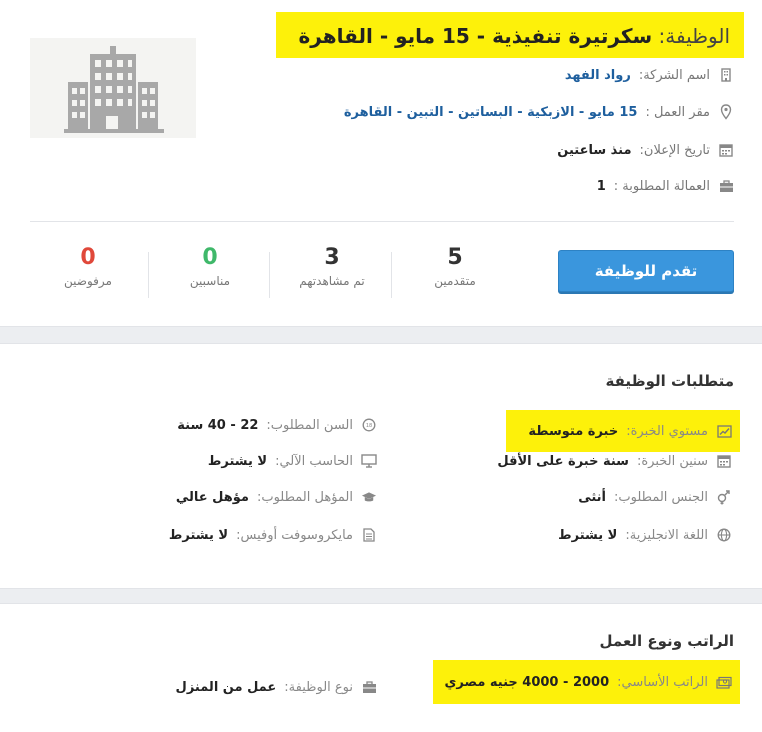 Image resolution: width=762 pixels, height=732 pixels. I want to click on divider, so click(382, 221).